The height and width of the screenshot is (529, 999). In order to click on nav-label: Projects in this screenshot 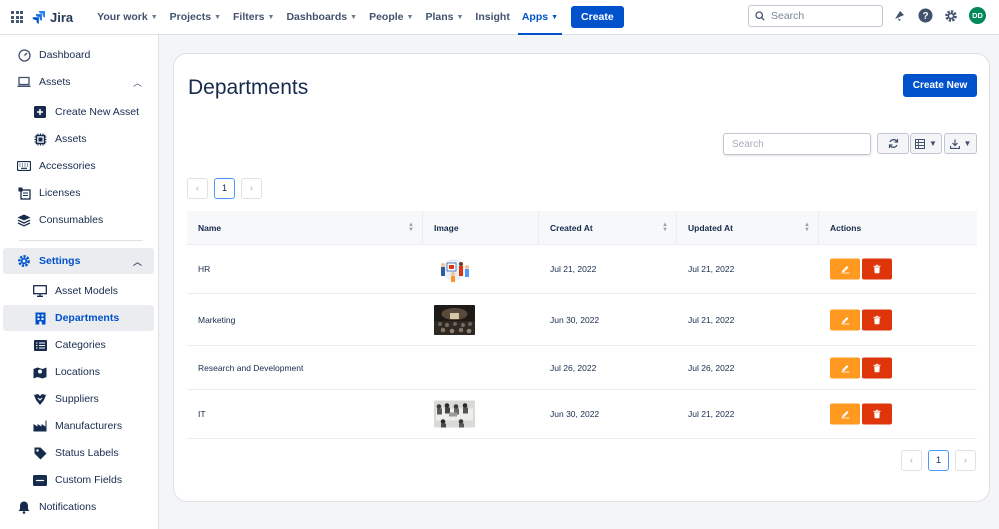, I will do `click(190, 17)`.